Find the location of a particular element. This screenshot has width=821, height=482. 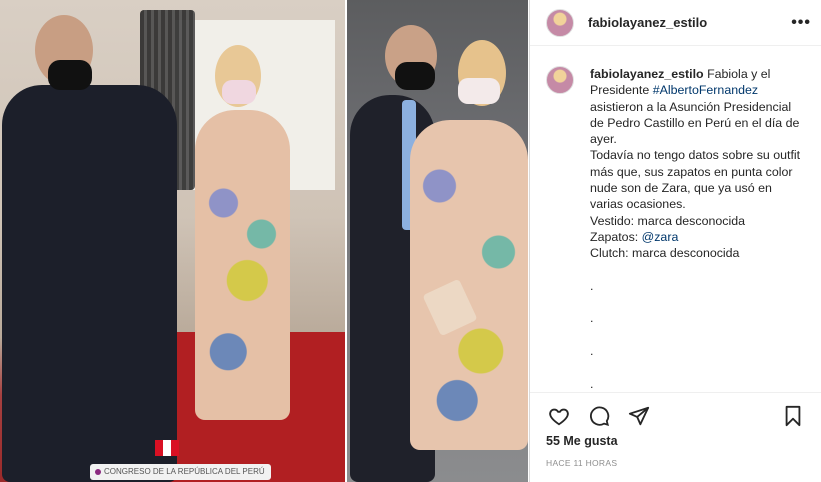

post-header: fabiolayanez_estilo ••• is located at coordinates (675, 23).